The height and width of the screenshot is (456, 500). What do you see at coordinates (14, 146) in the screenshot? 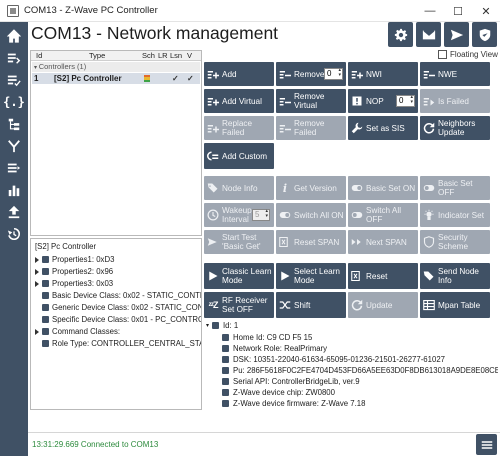
I see `topology-icon` at bounding box center [14, 146].